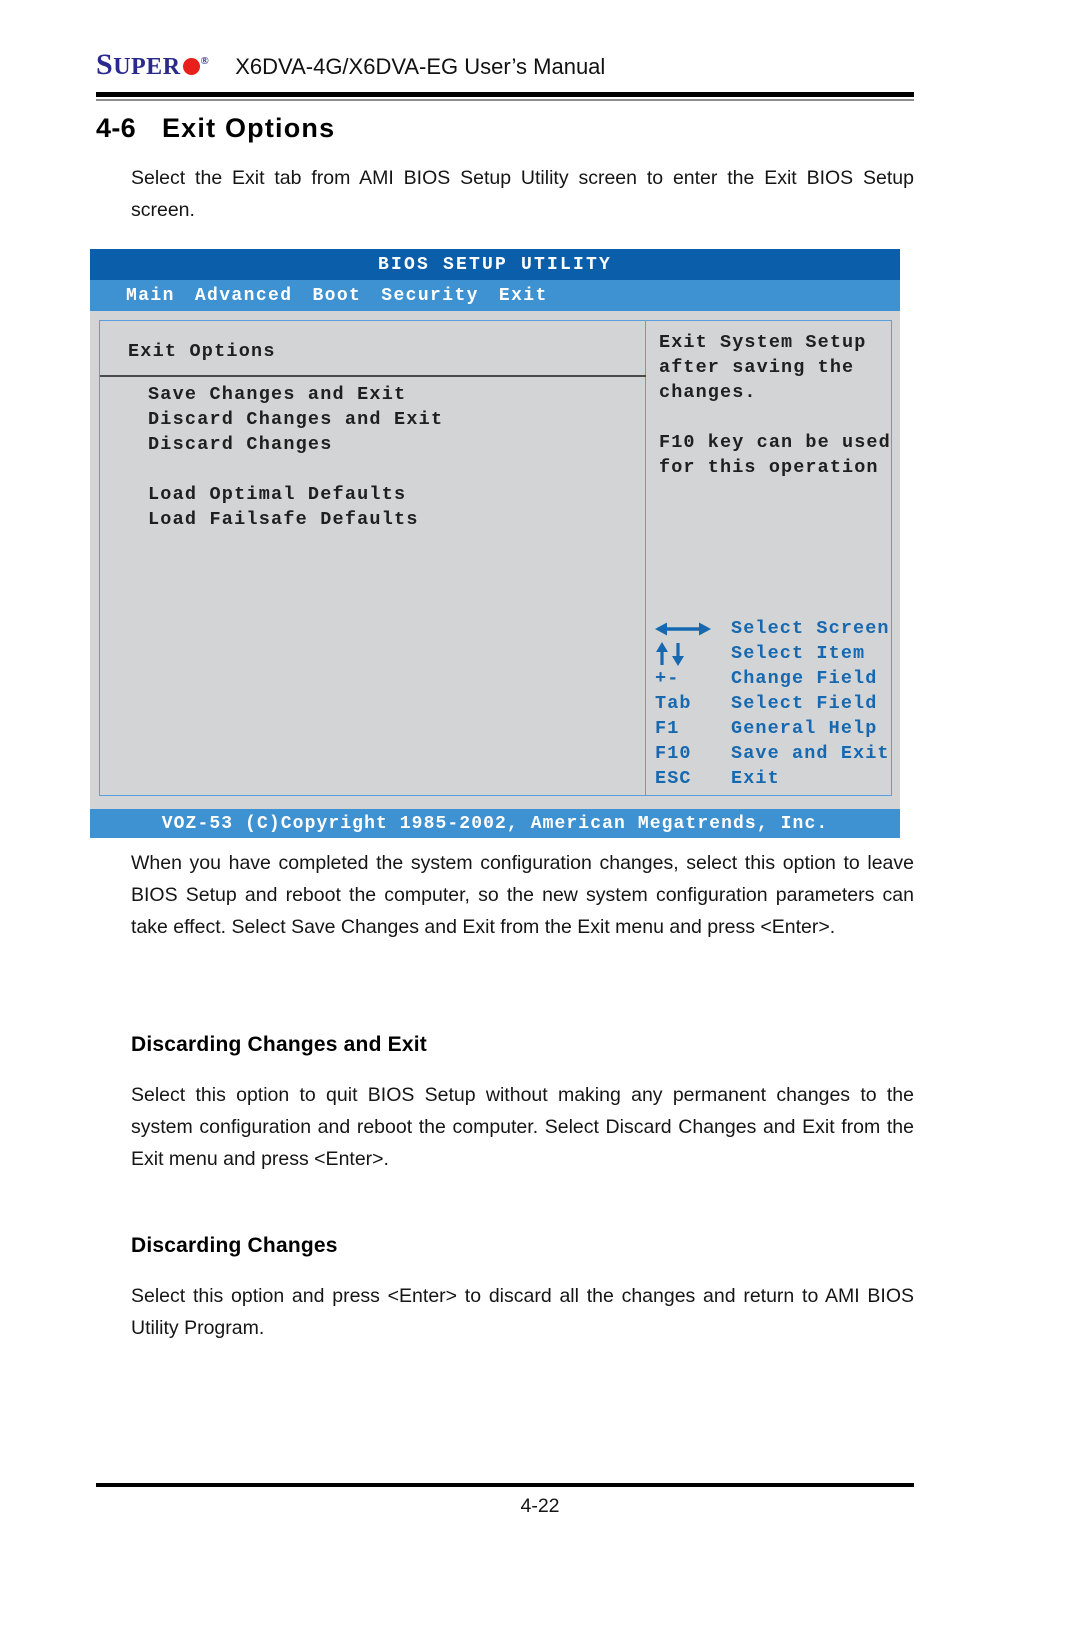  Describe the element at coordinates (804, 678) in the screenshot. I see `bios-key-desc-change-field: Change Field` at that location.